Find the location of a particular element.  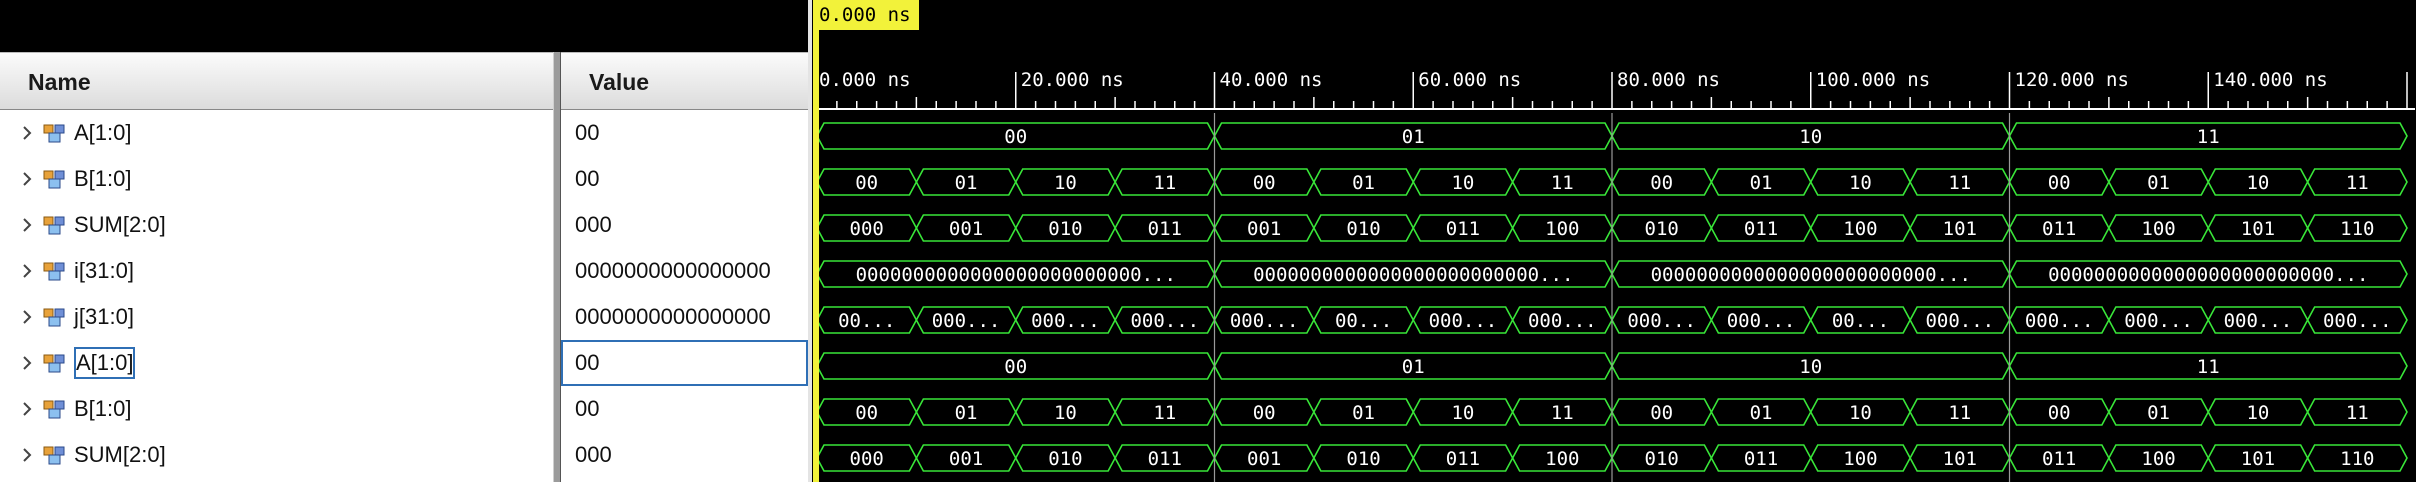

ruler-tick-label: 60.000 ns is located at coordinates (1469, 80).